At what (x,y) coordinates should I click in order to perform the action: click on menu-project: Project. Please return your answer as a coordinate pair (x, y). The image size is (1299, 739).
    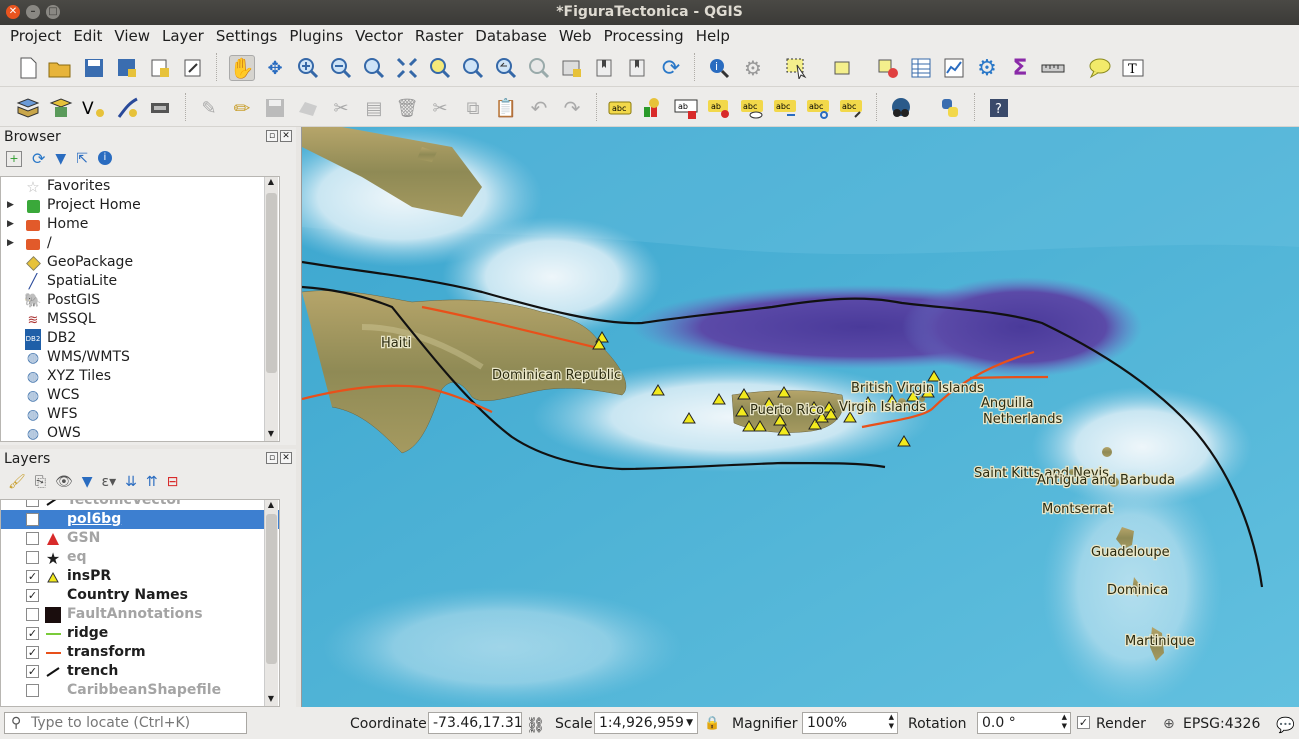
    Looking at the image, I should click on (35, 37).